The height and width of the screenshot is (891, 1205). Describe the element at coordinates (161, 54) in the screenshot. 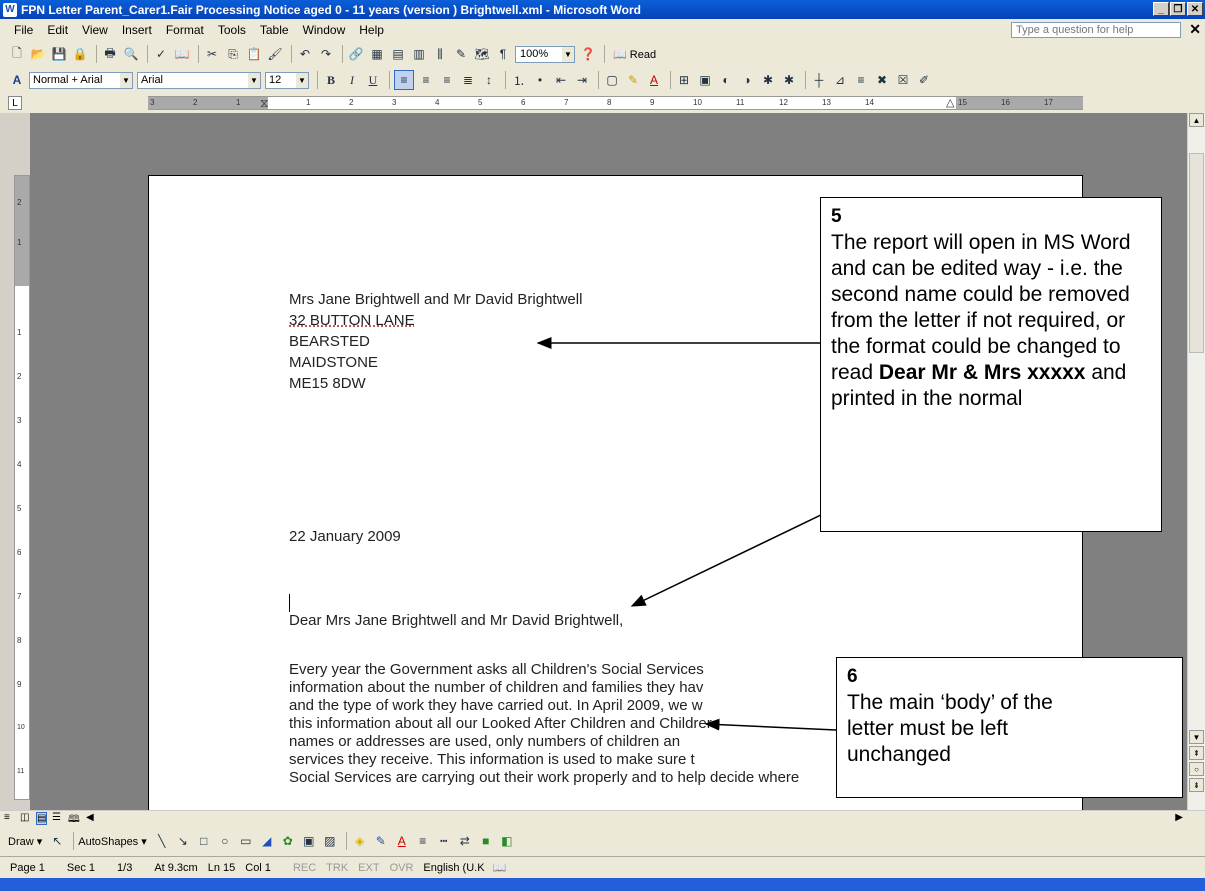

I see `spelling-icon: ✓` at that location.